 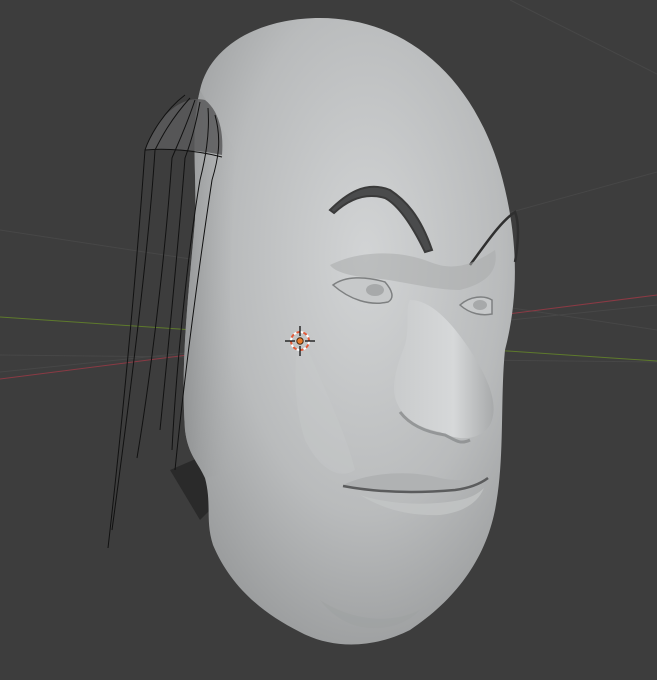 What do you see at coordinates (480, 305) in the screenshot?
I see `left-eye-iris` at bounding box center [480, 305].